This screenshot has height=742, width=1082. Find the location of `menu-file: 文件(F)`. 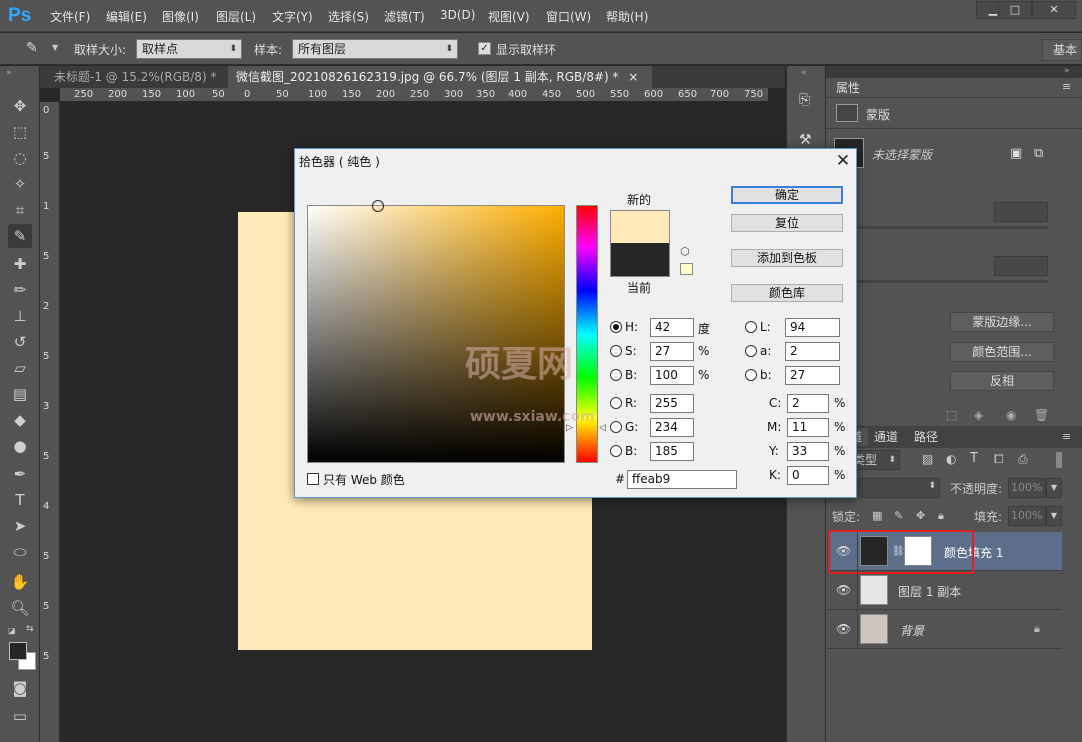

menu-file: 文件(F) is located at coordinates (70, 17).